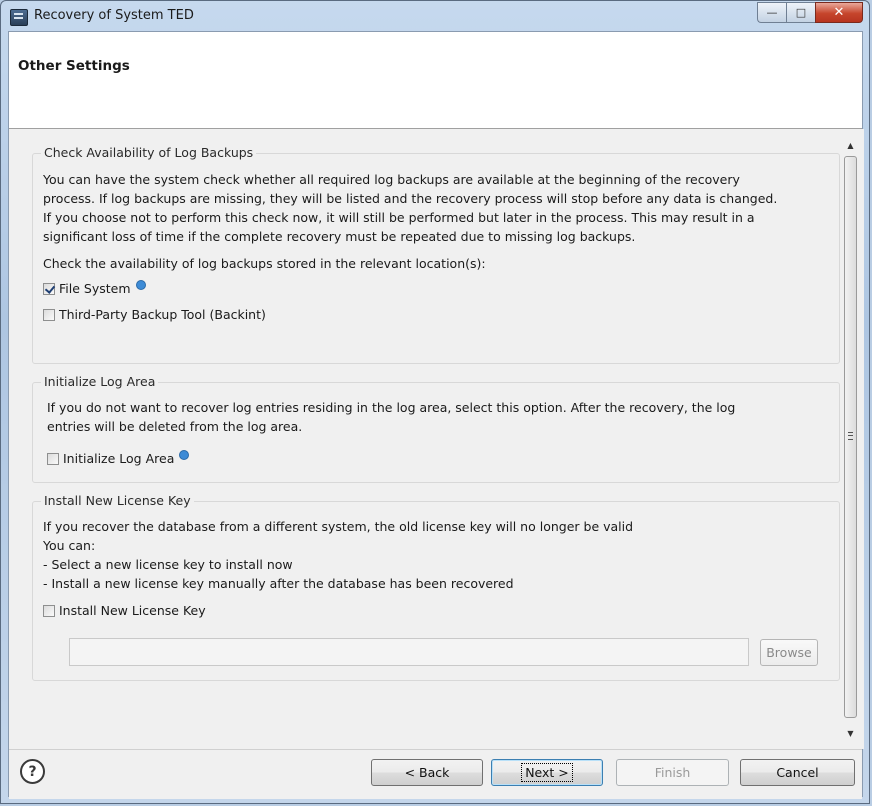 The image size is (872, 806). I want to click on grip-icon, so click(850, 436).